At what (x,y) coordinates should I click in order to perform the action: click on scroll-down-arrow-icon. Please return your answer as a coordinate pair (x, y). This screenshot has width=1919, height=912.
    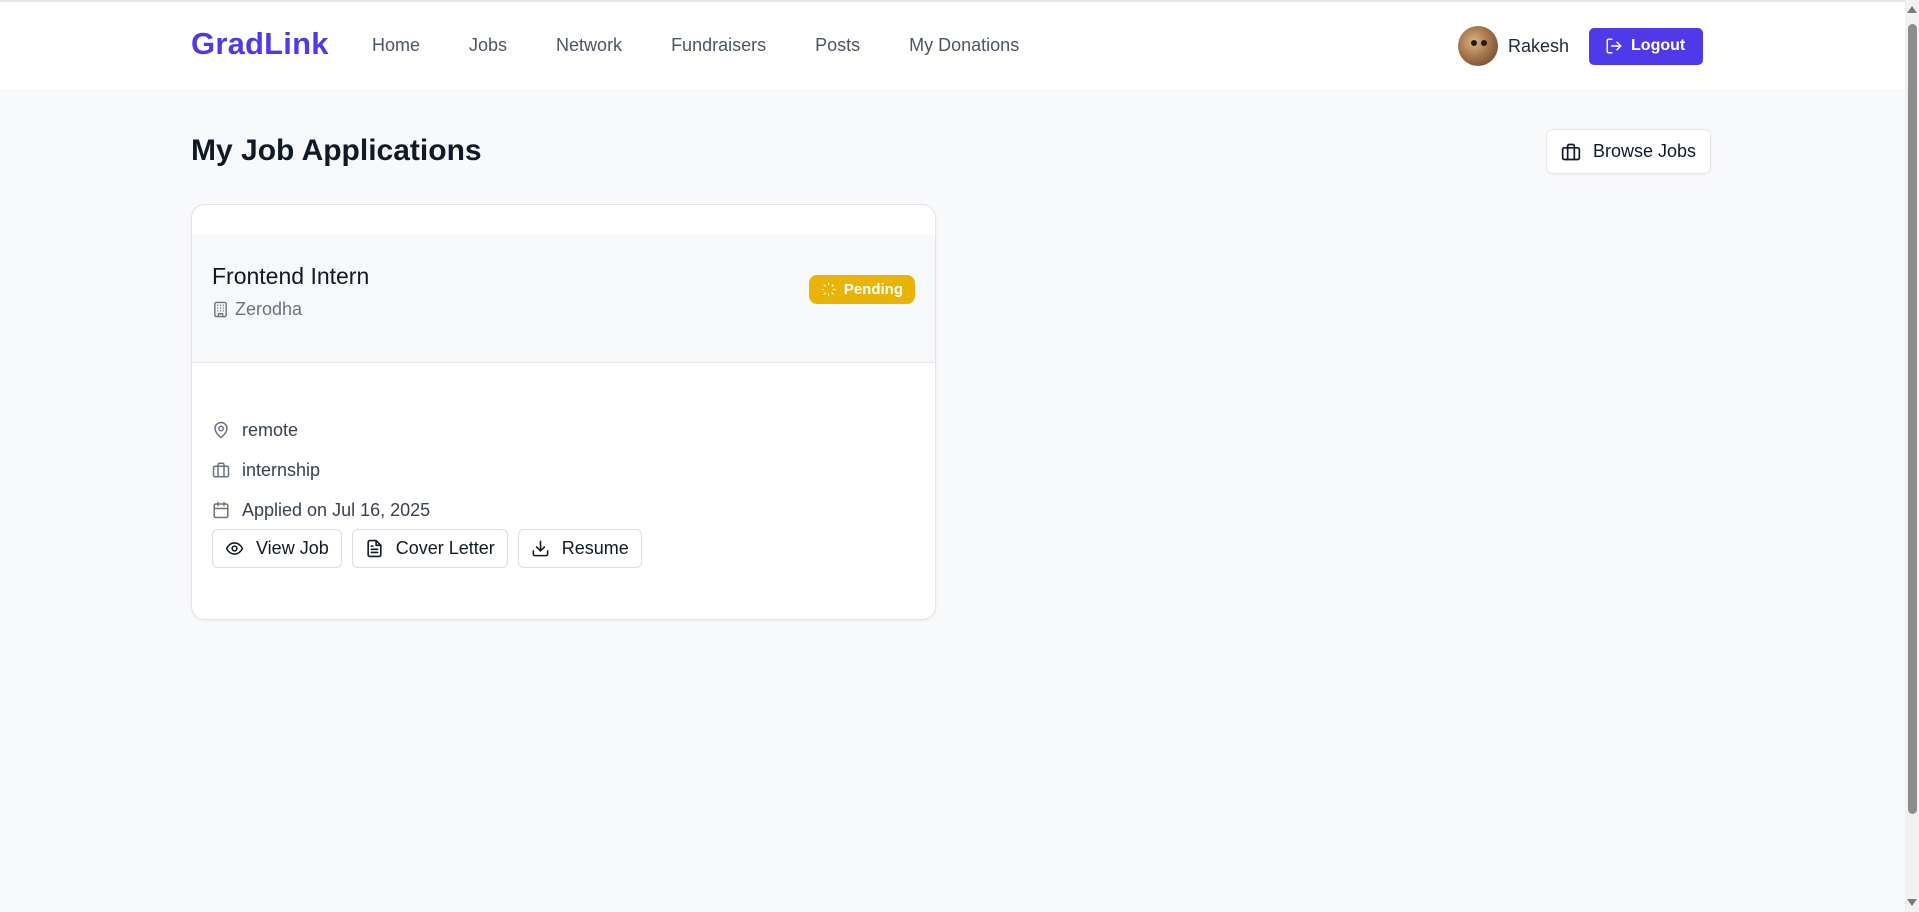
    Looking at the image, I should click on (1912, 902).